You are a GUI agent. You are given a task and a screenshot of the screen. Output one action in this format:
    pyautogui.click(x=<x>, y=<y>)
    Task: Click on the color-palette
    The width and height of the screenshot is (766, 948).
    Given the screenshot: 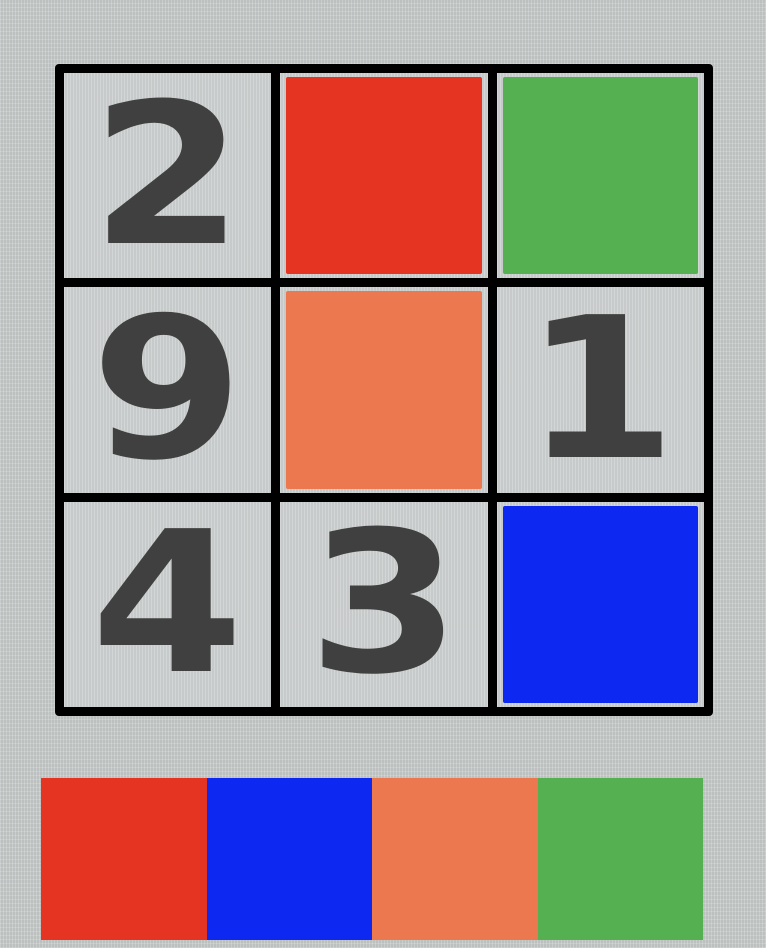 What is the action you would take?
    pyautogui.click(x=372, y=859)
    